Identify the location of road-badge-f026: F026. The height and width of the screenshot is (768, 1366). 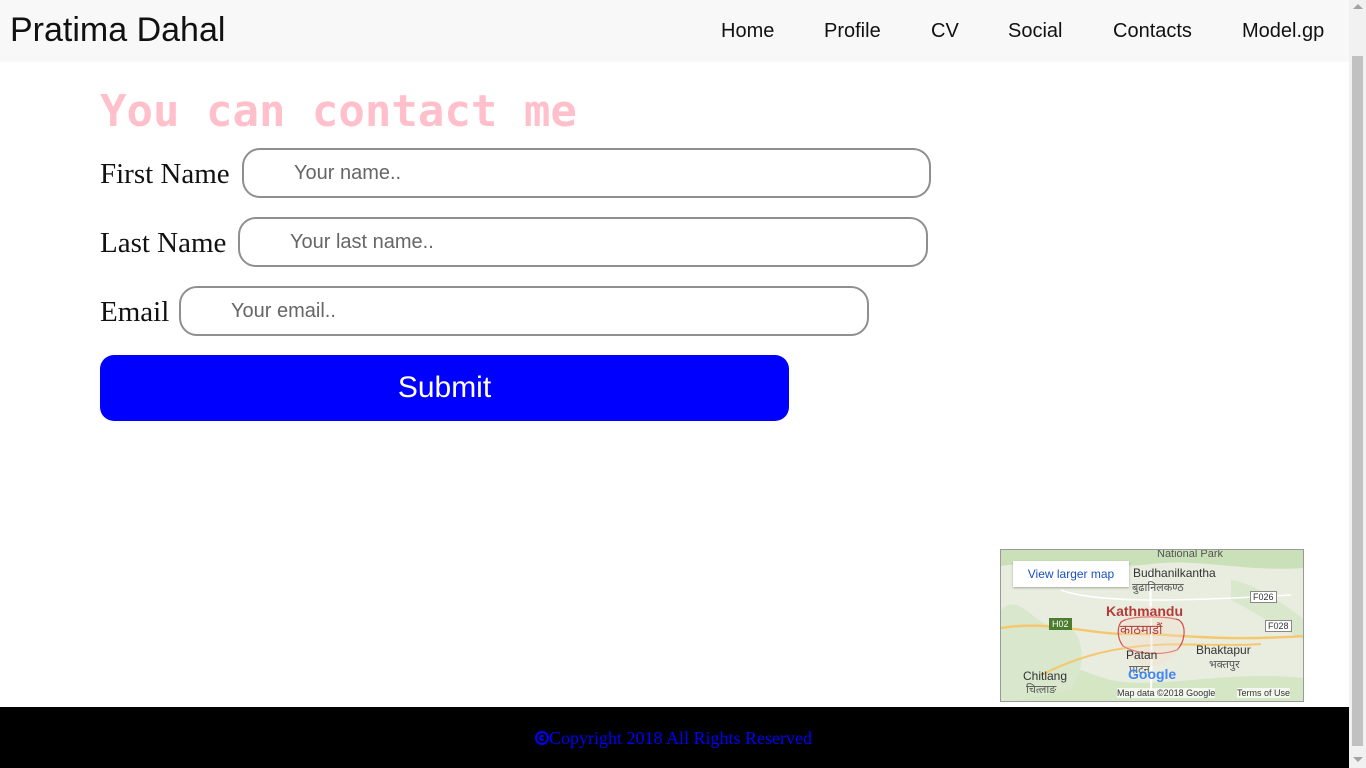
(1263, 597).